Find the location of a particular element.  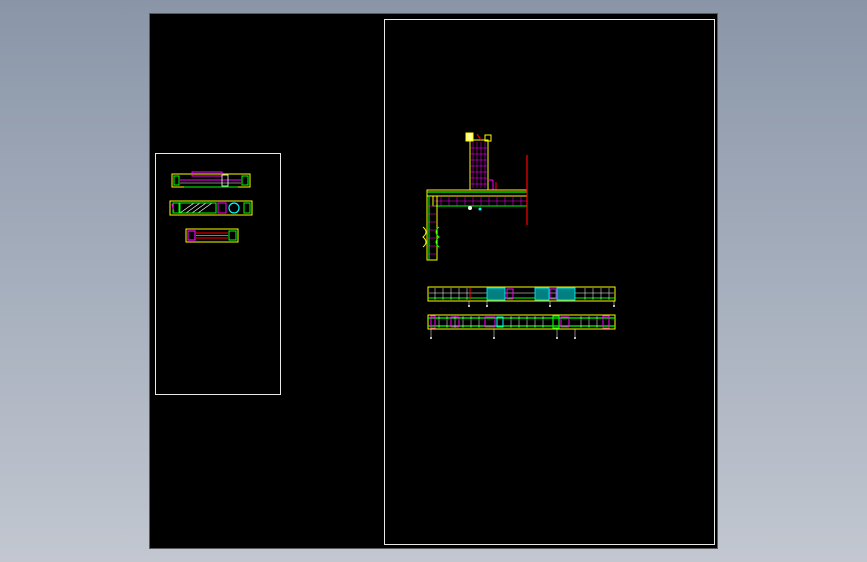

right-sheet-drawing is located at coordinates (519, 235).